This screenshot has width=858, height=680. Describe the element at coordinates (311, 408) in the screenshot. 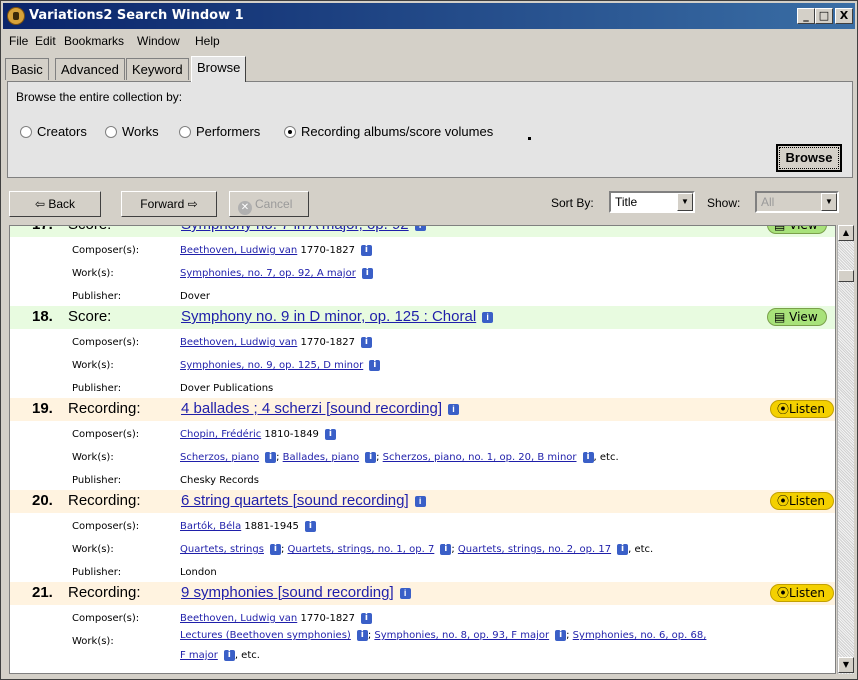

I see `result-title-text: 4 ballades ; 4 scherzi [sound recording]` at that location.